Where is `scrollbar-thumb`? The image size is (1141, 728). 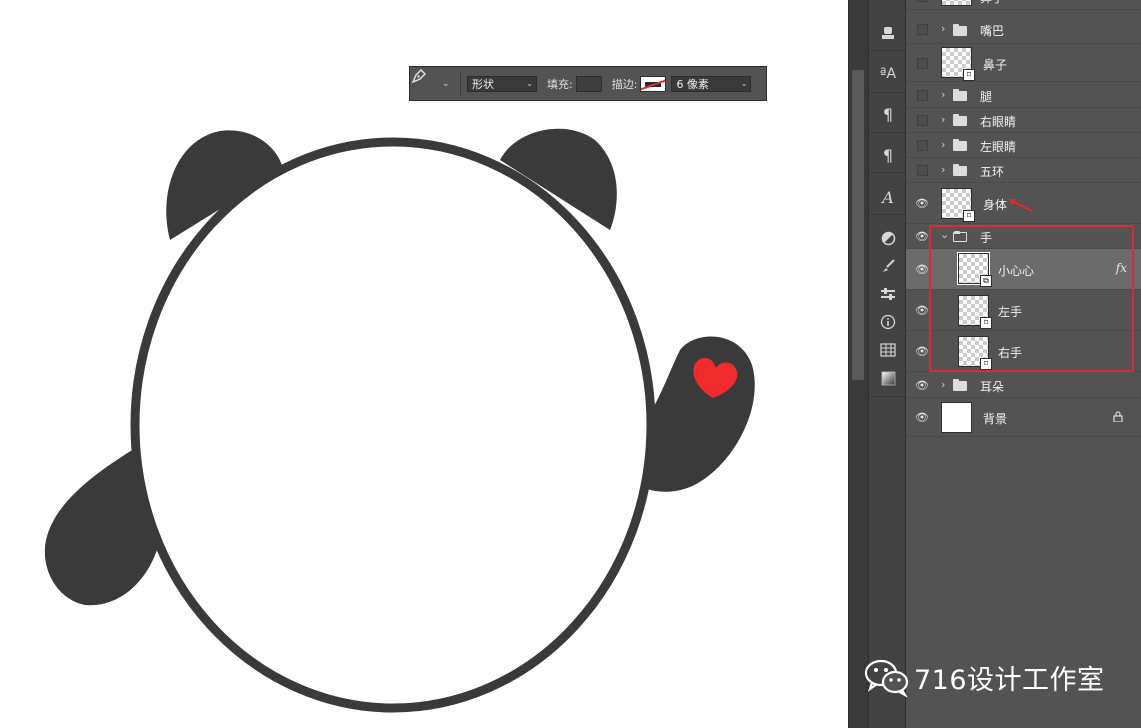
scrollbar-thumb is located at coordinates (858, 225).